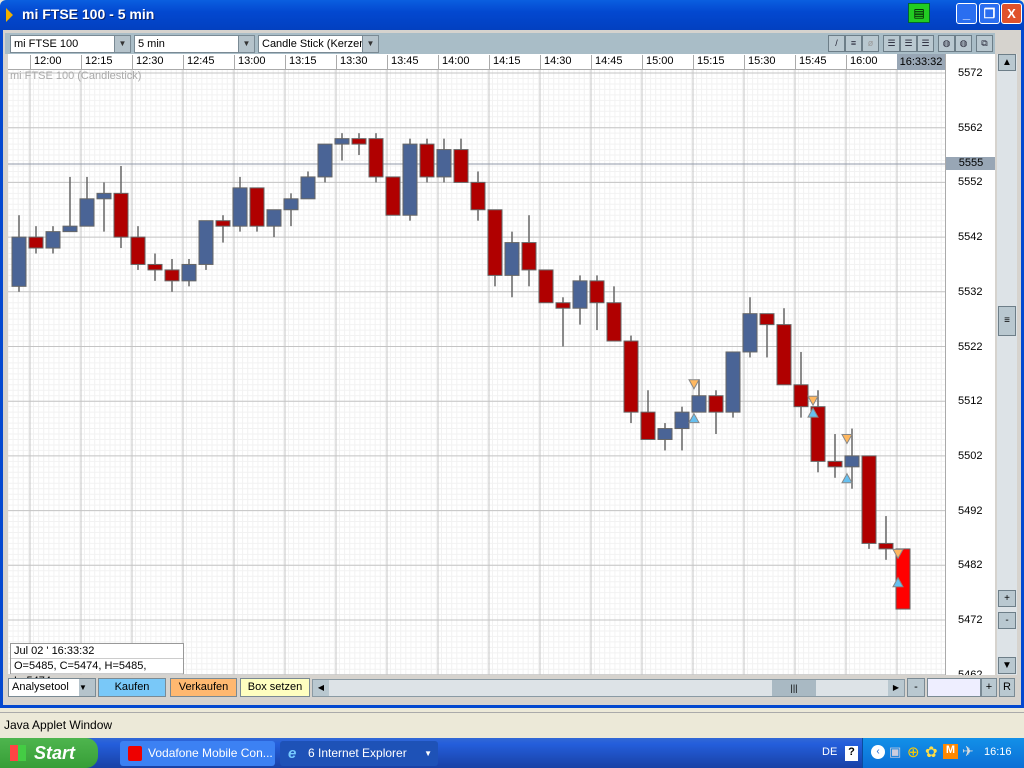  Describe the element at coordinates (916, 687) in the screenshot. I see `zoom-out-button: -` at that location.